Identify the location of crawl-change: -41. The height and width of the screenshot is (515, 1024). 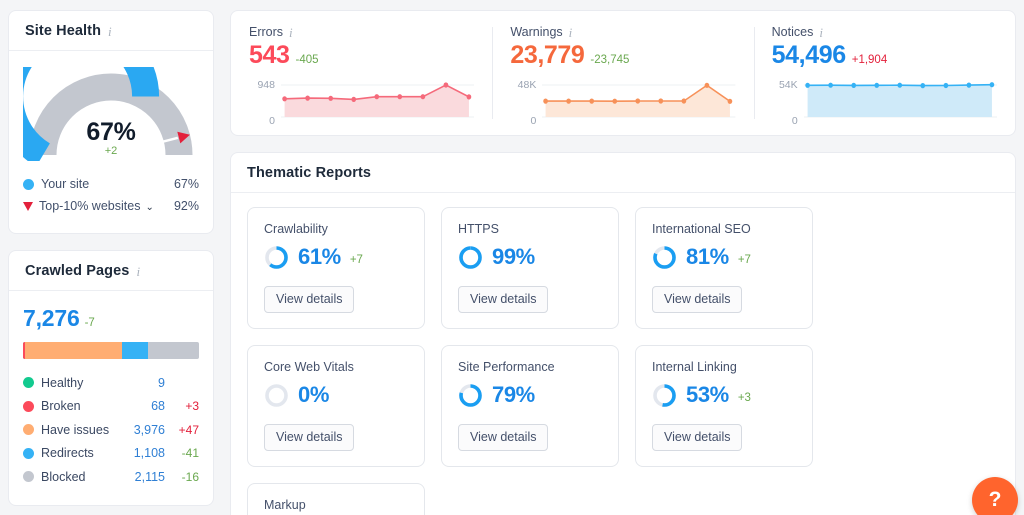
(190, 453).